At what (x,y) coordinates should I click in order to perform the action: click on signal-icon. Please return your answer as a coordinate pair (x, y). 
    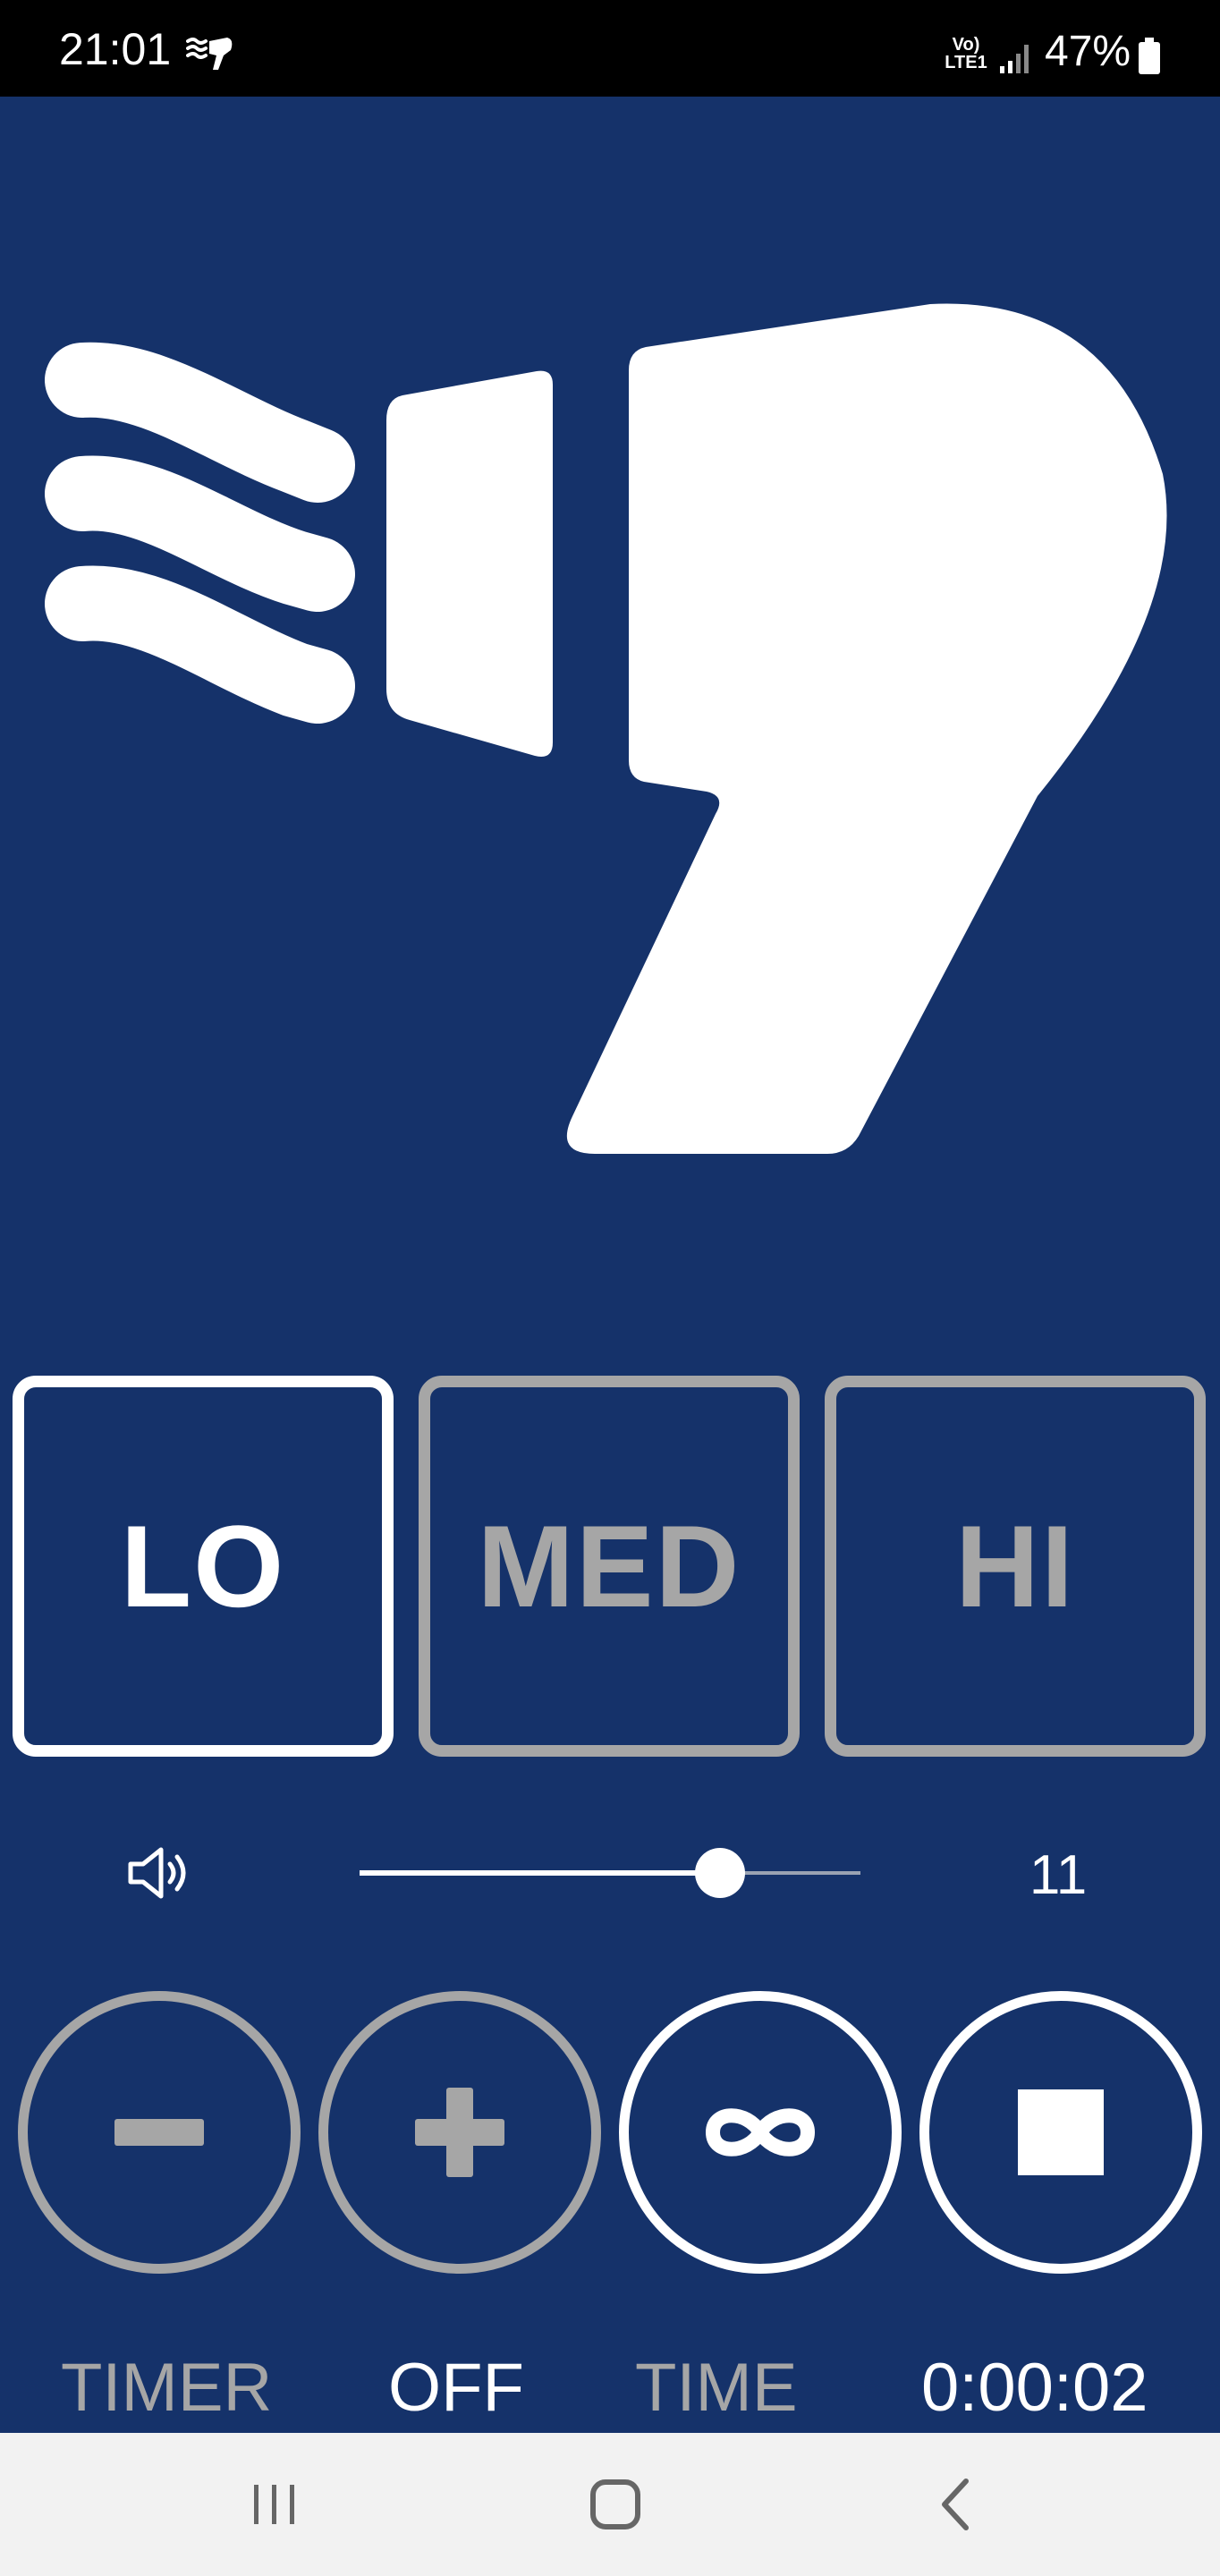
    Looking at the image, I should click on (1016, 59).